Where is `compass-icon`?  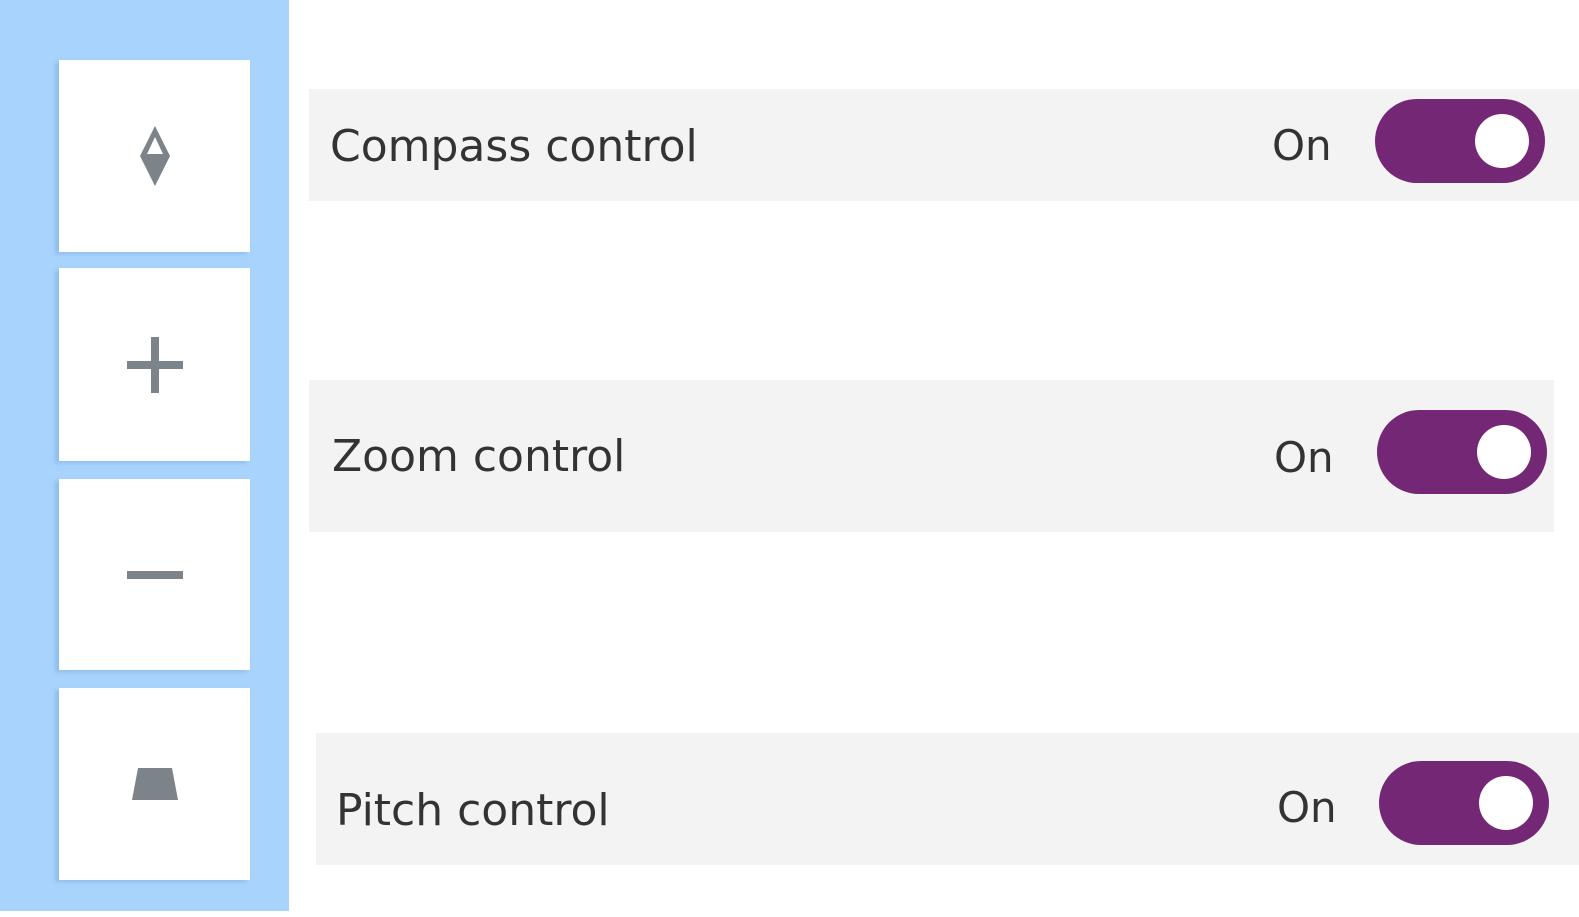
compass-icon is located at coordinates (155, 156).